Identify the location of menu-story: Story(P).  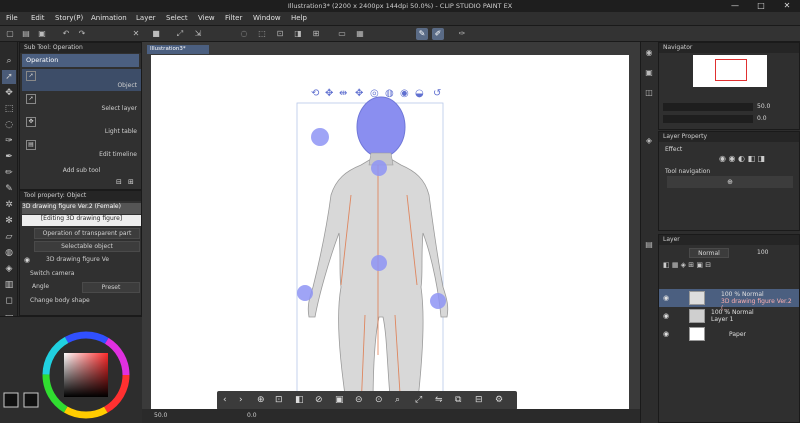
(69, 18).